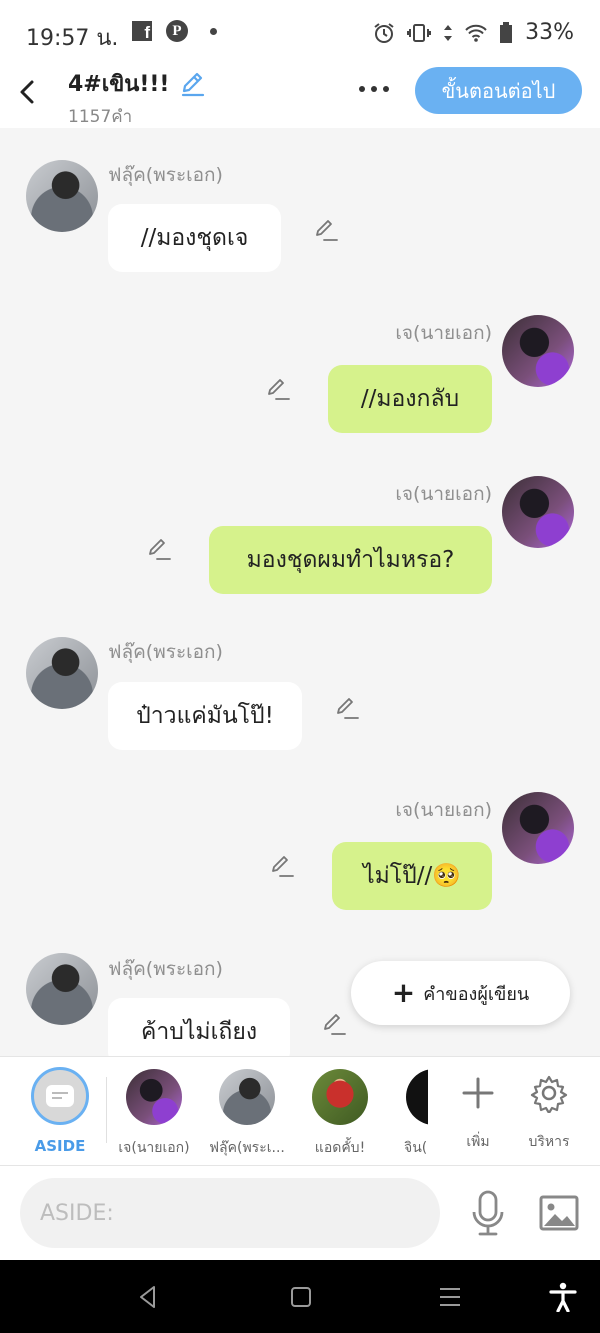 This screenshot has width=600, height=1333. I want to click on message-input: ASIDE:, so click(230, 1213).